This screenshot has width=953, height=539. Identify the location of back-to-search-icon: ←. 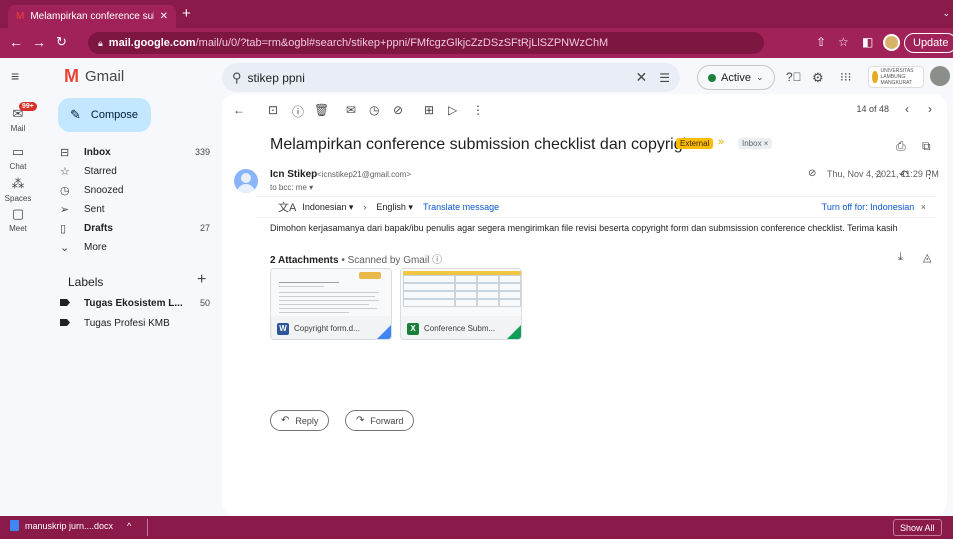
(239, 110).